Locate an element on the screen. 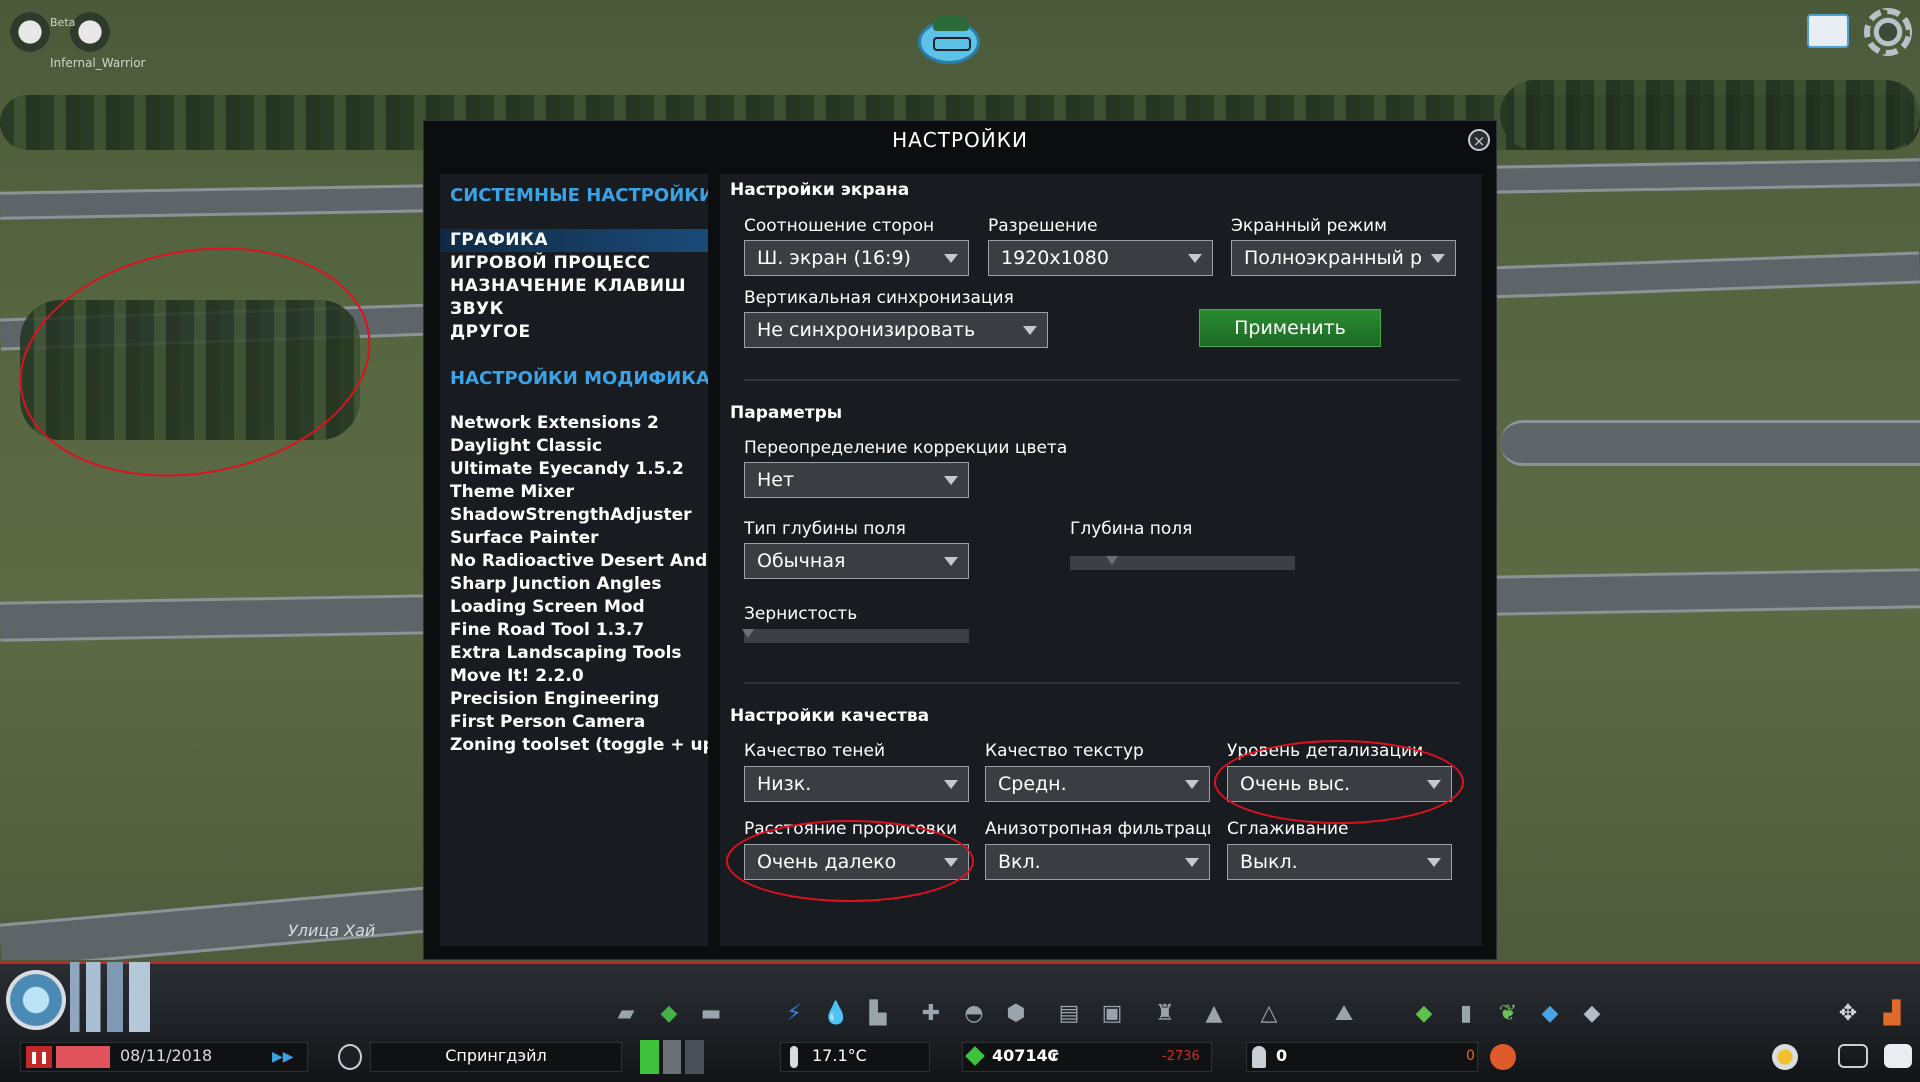  terrain-tool-icon: ◆ is located at coordinates (1592, 1013).